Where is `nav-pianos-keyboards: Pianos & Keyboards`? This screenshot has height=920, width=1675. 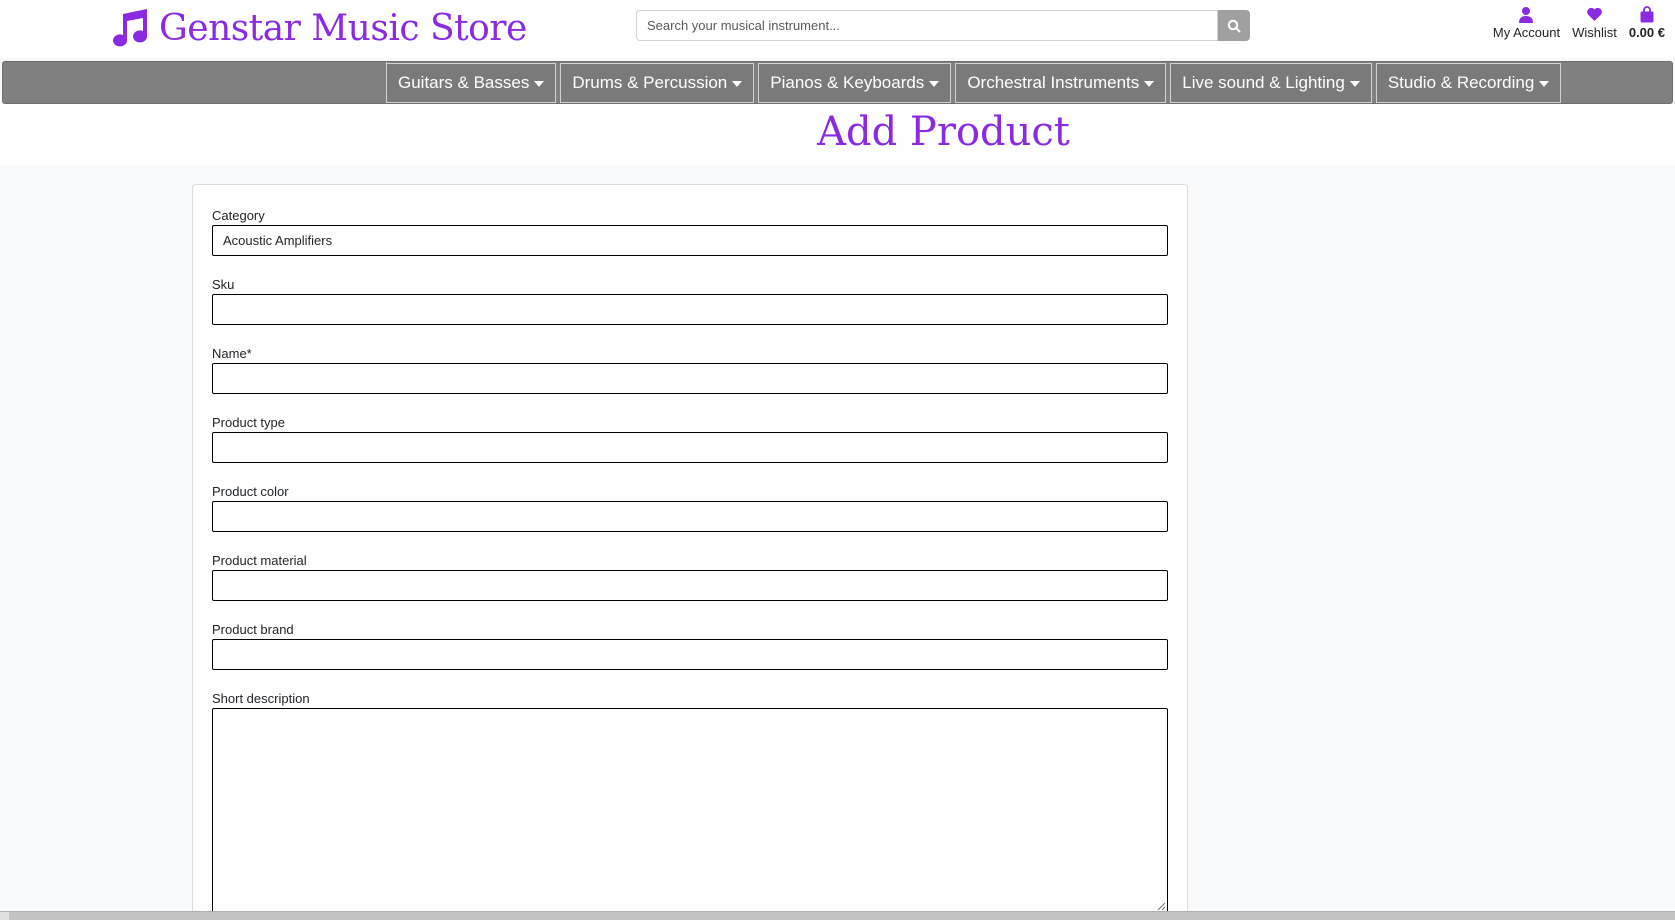 nav-pianos-keyboards: Pianos & Keyboards is located at coordinates (855, 83).